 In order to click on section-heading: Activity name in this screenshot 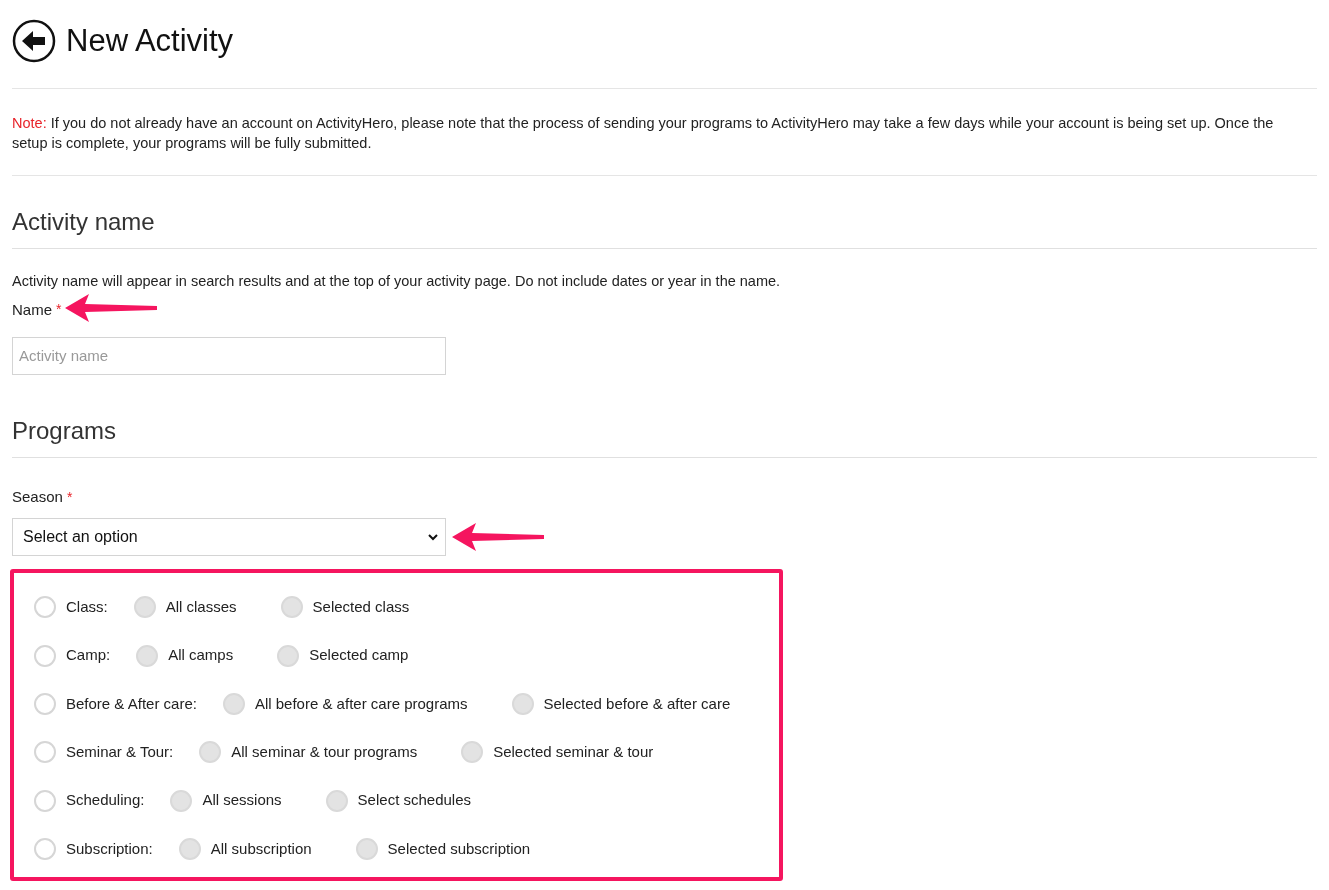, I will do `click(664, 226)`.